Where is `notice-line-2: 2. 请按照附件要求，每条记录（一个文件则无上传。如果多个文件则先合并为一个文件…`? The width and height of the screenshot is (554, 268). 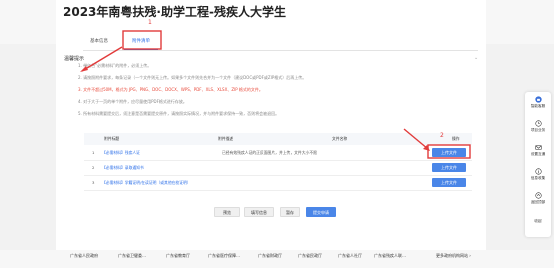
notice-line-2: 2. 请按照附件要求，每条记录（一个文件则无上传。如果多个文件则先合并为一个文件… is located at coordinates (192, 77).